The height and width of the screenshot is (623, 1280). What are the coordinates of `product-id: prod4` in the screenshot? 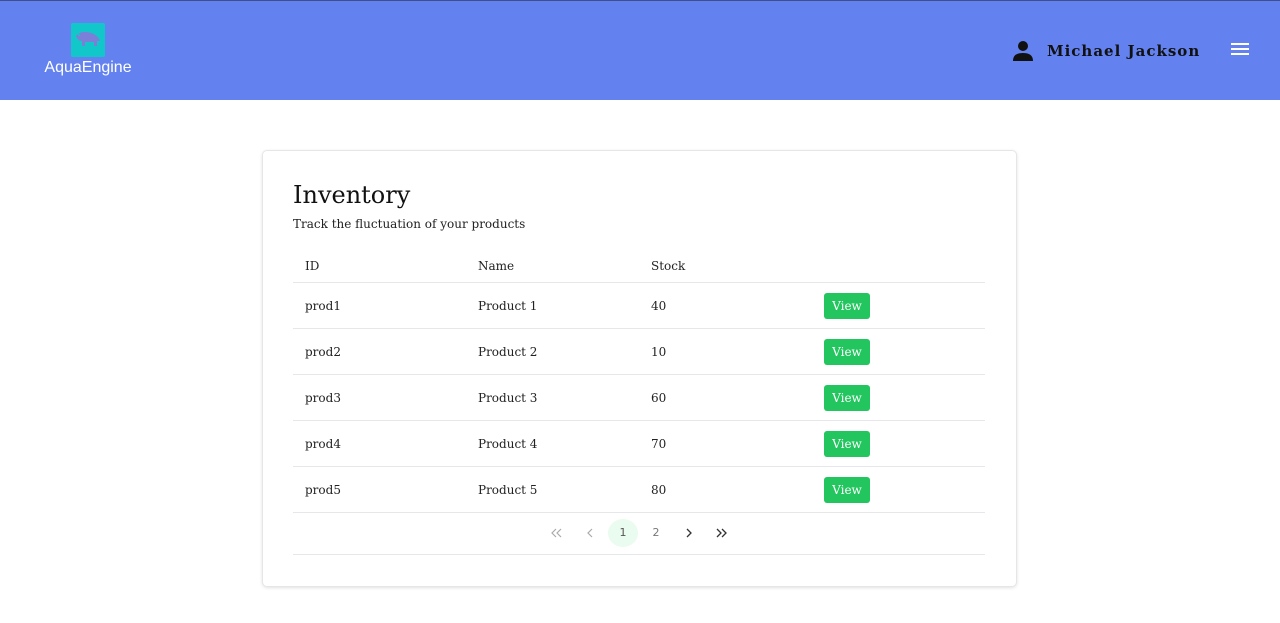 It's located at (323, 443).